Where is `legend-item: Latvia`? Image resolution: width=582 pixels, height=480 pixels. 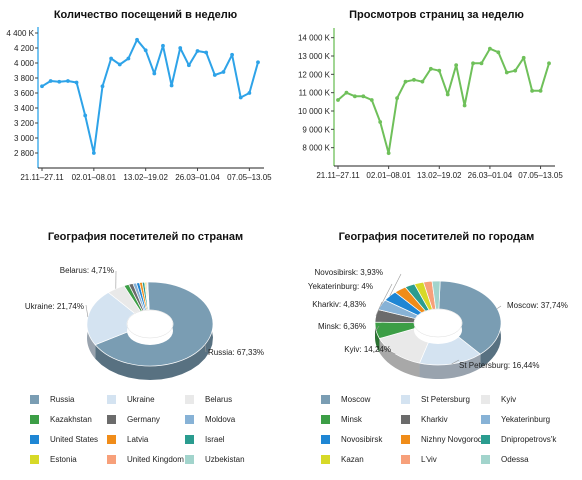
legend-item: Latvia is located at coordinates (127, 439).